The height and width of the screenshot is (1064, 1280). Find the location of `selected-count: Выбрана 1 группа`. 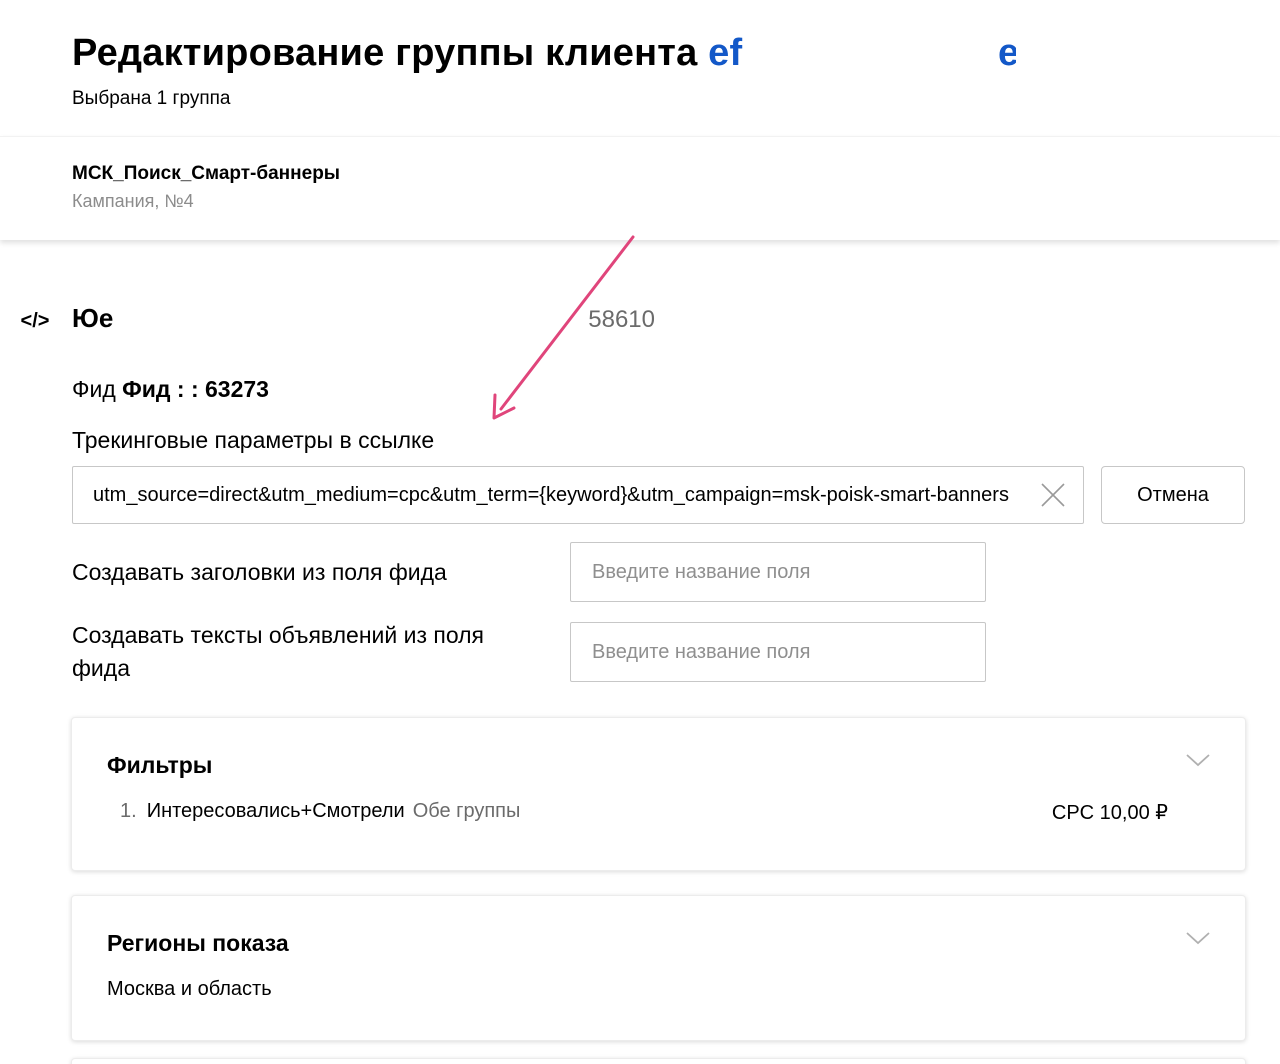

selected-count: Выбрана 1 группа is located at coordinates (151, 98).